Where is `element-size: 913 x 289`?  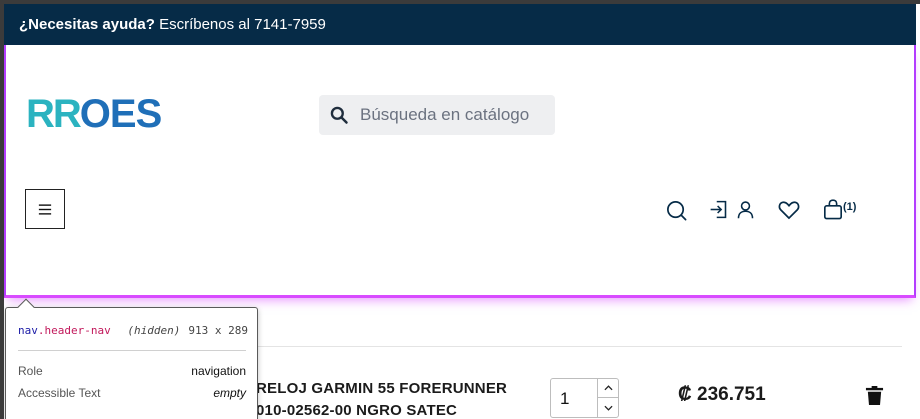 element-size: 913 x 289 is located at coordinates (218, 330).